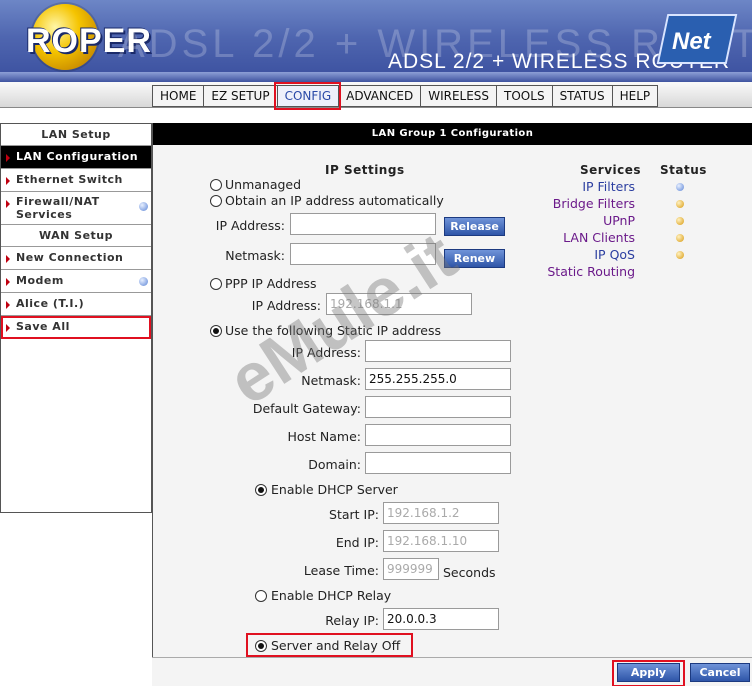 Image resolution: width=752 pixels, height=686 pixels. I want to click on auto-netmask-label: Netmask:, so click(255, 255).